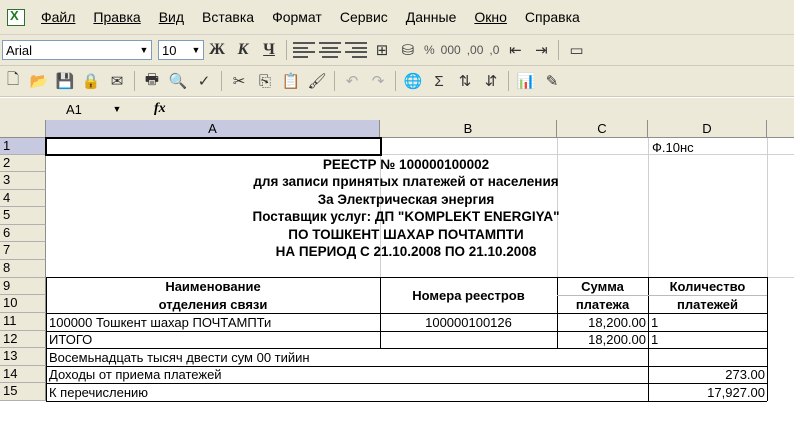 This screenshot has width=794, height=426. I want to click on font-size-select: 10 ▼, so click(181, 50).